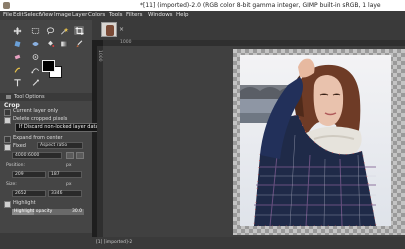 The height and width of the screenshot is (249, 405). I want to click on menu-tools: Tools, so click(116, 15).